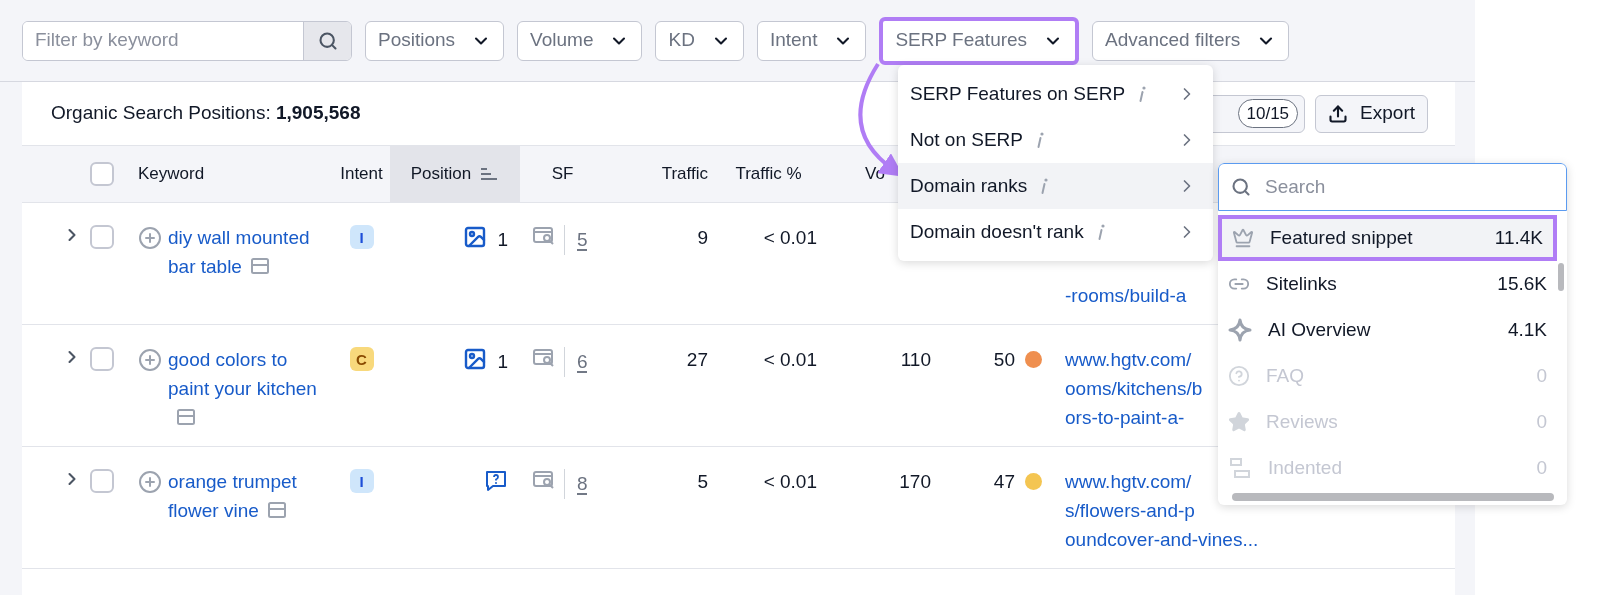 The width and height of the screenshot is (1600, 595). Describe the element at coordinates (496, 481) in the screenshot. I see `question-bubble-icon` at that location.